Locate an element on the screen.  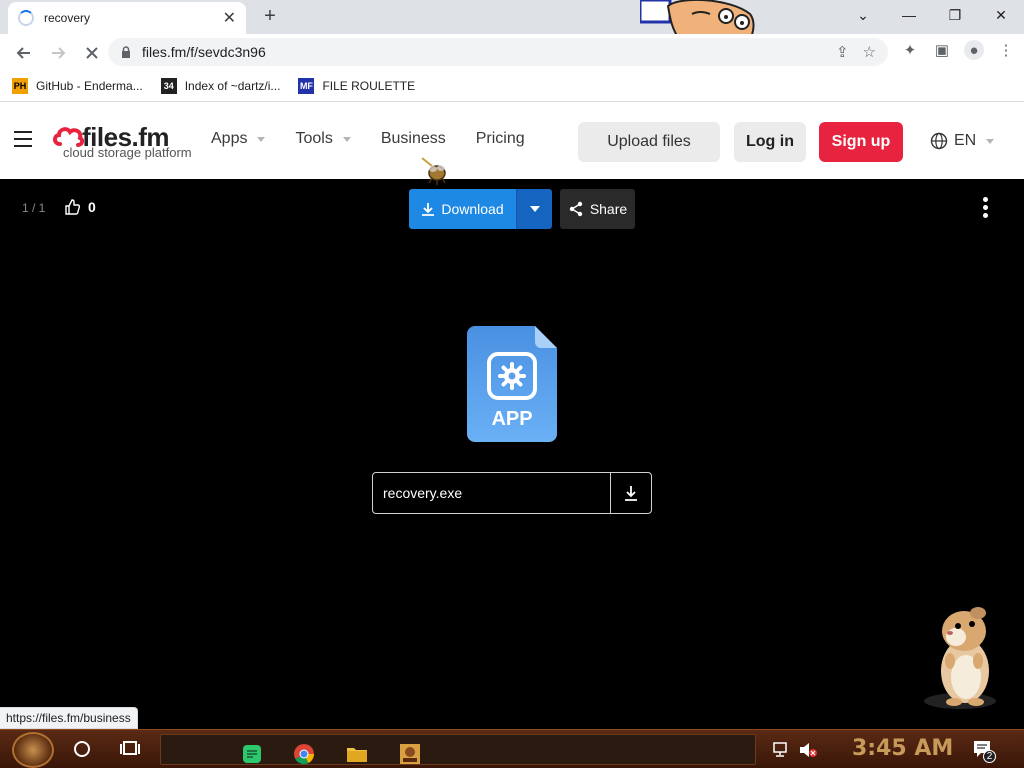
game-app-icon is located at coordinates (410, 754).